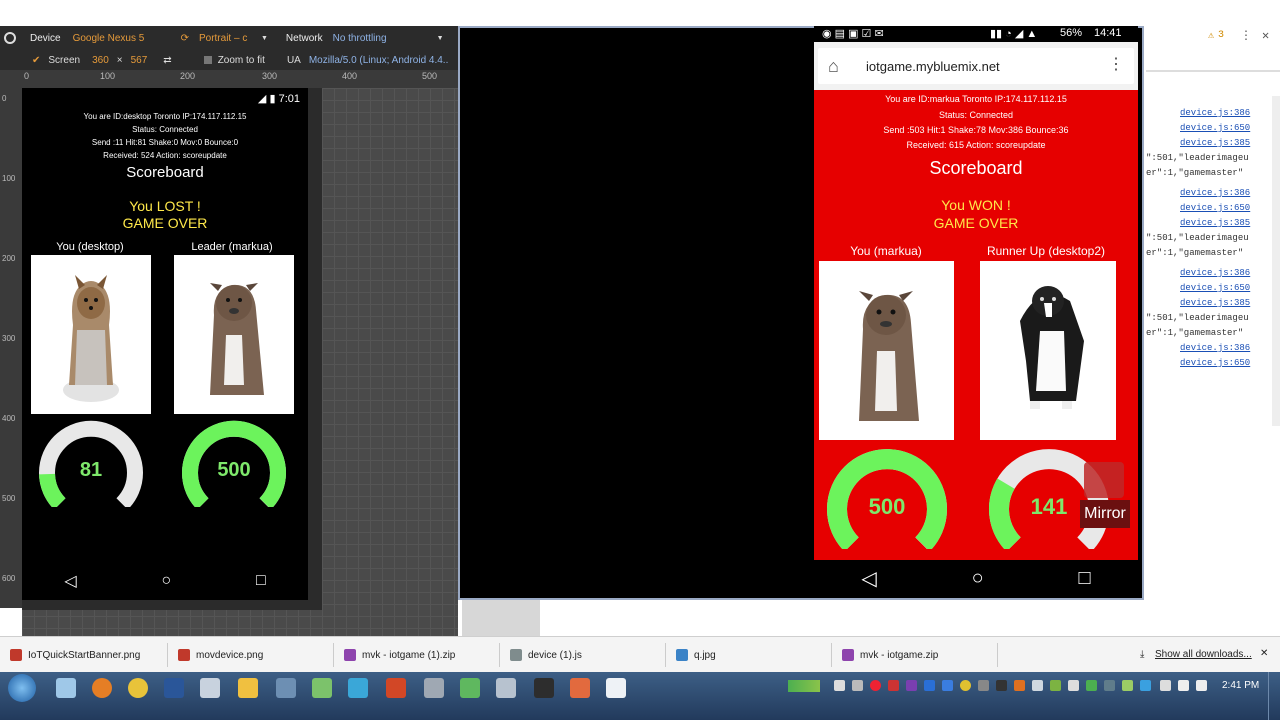 The height and width of the screenshot is (720, 1280). I want to click on network-tool-icon, so click(286, 688).